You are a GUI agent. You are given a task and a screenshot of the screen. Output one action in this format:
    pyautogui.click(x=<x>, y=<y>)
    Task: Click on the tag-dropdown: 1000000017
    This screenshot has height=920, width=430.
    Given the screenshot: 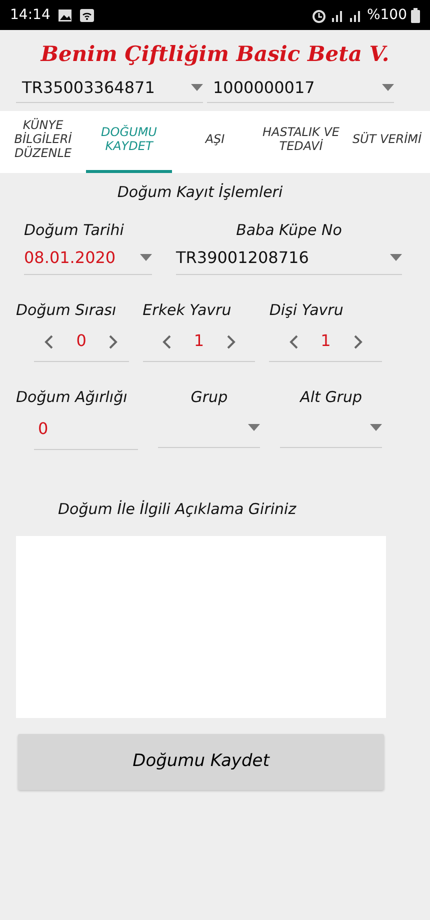 What is the action you would take?
    pyautogui.click(x=300, y=88)
    